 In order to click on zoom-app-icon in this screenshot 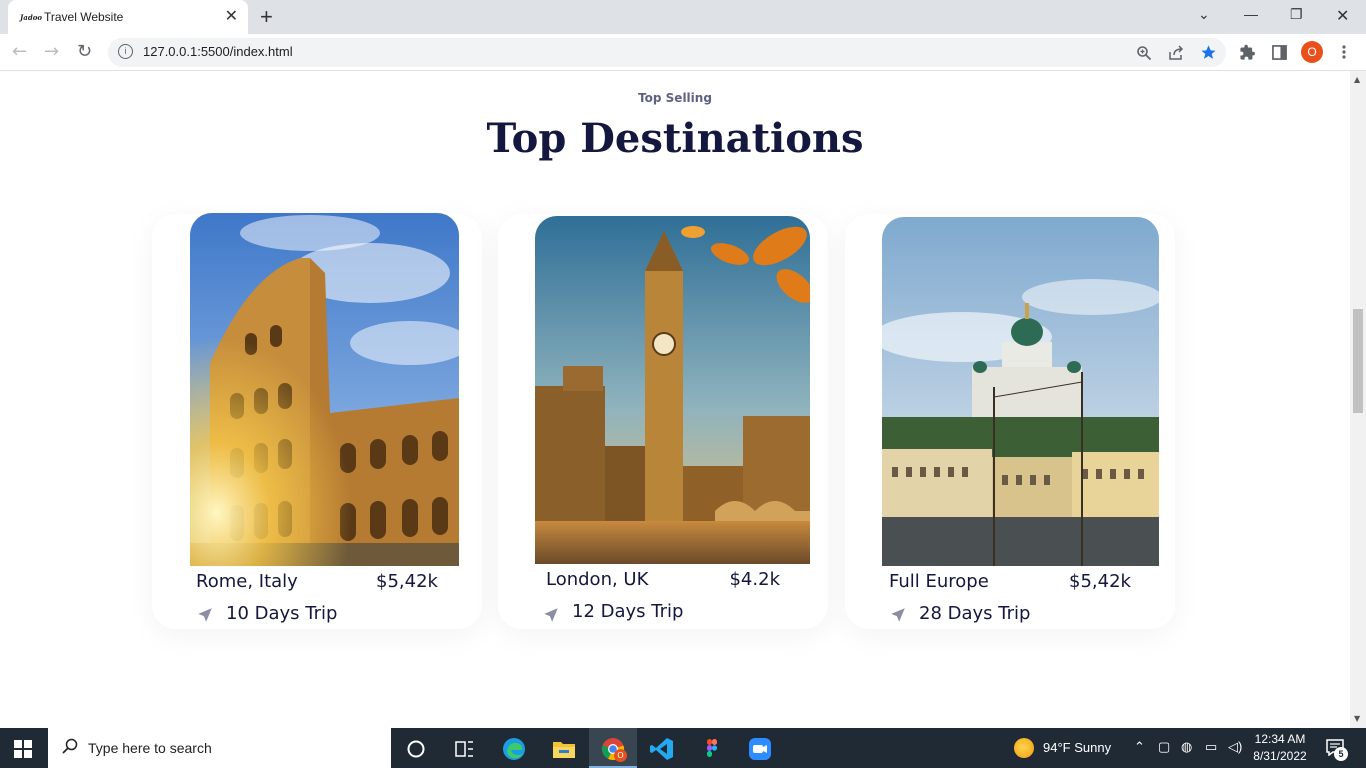, I will do `click(760, 749)`.